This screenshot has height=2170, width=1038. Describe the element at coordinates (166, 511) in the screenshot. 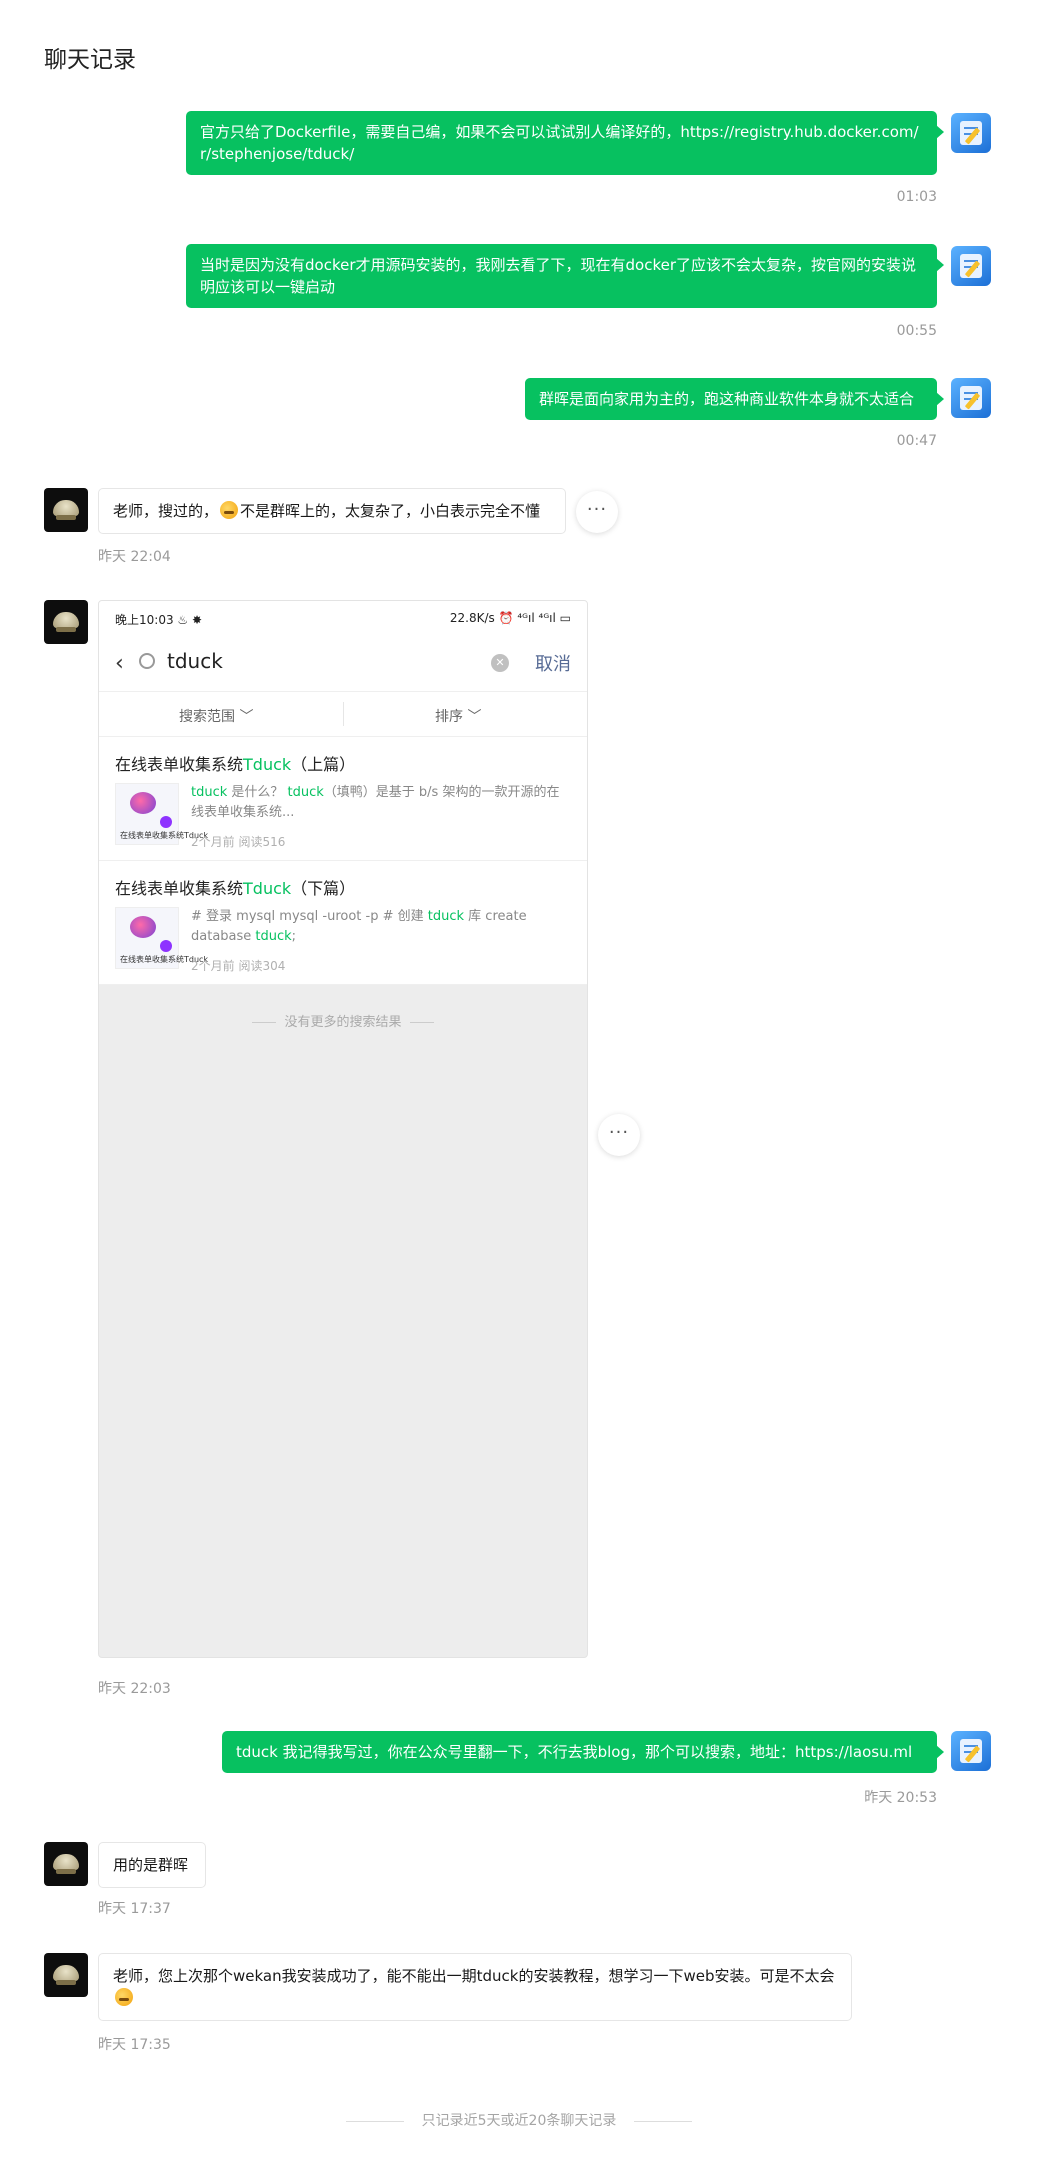

I see `message-text-part: 老师，搜过的，` at that location.